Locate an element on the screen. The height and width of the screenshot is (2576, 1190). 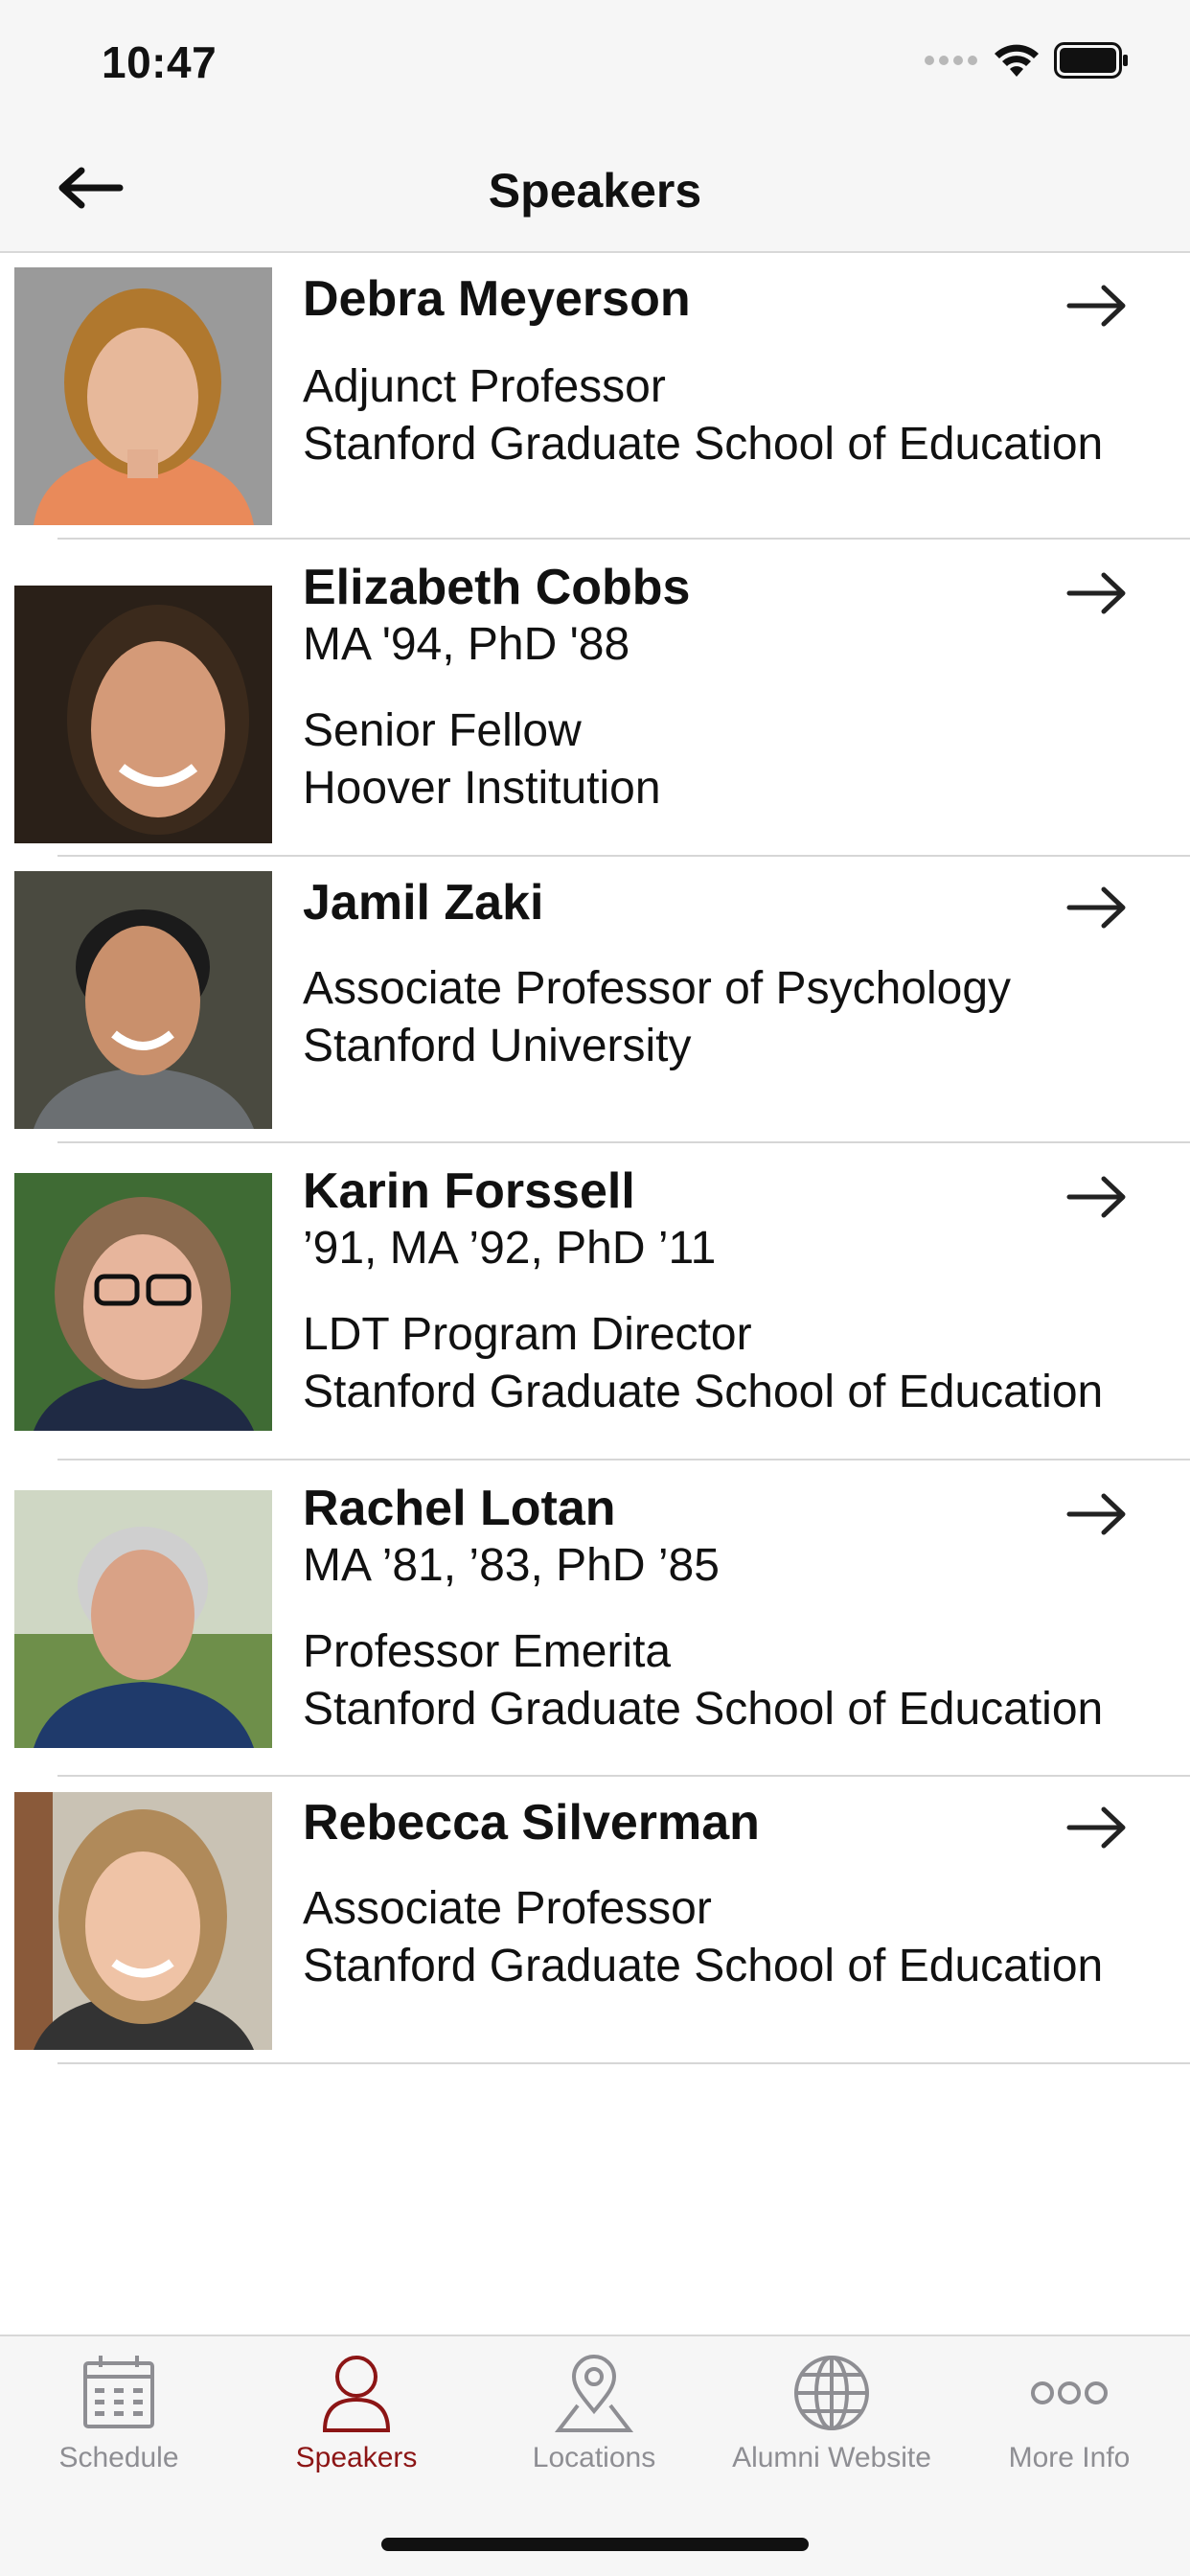
battery-icon is located at coordinates (1091, 60).